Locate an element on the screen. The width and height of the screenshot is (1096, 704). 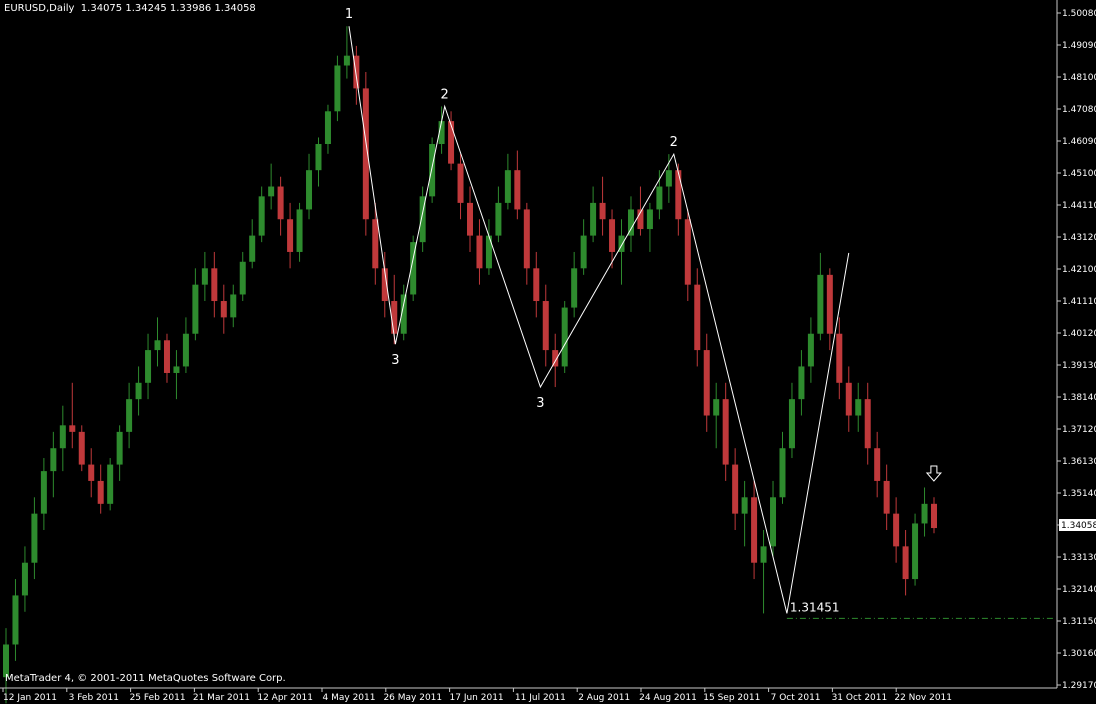
x-tick-label: 3 Feb 2011 is located at coordinates (94, 698).